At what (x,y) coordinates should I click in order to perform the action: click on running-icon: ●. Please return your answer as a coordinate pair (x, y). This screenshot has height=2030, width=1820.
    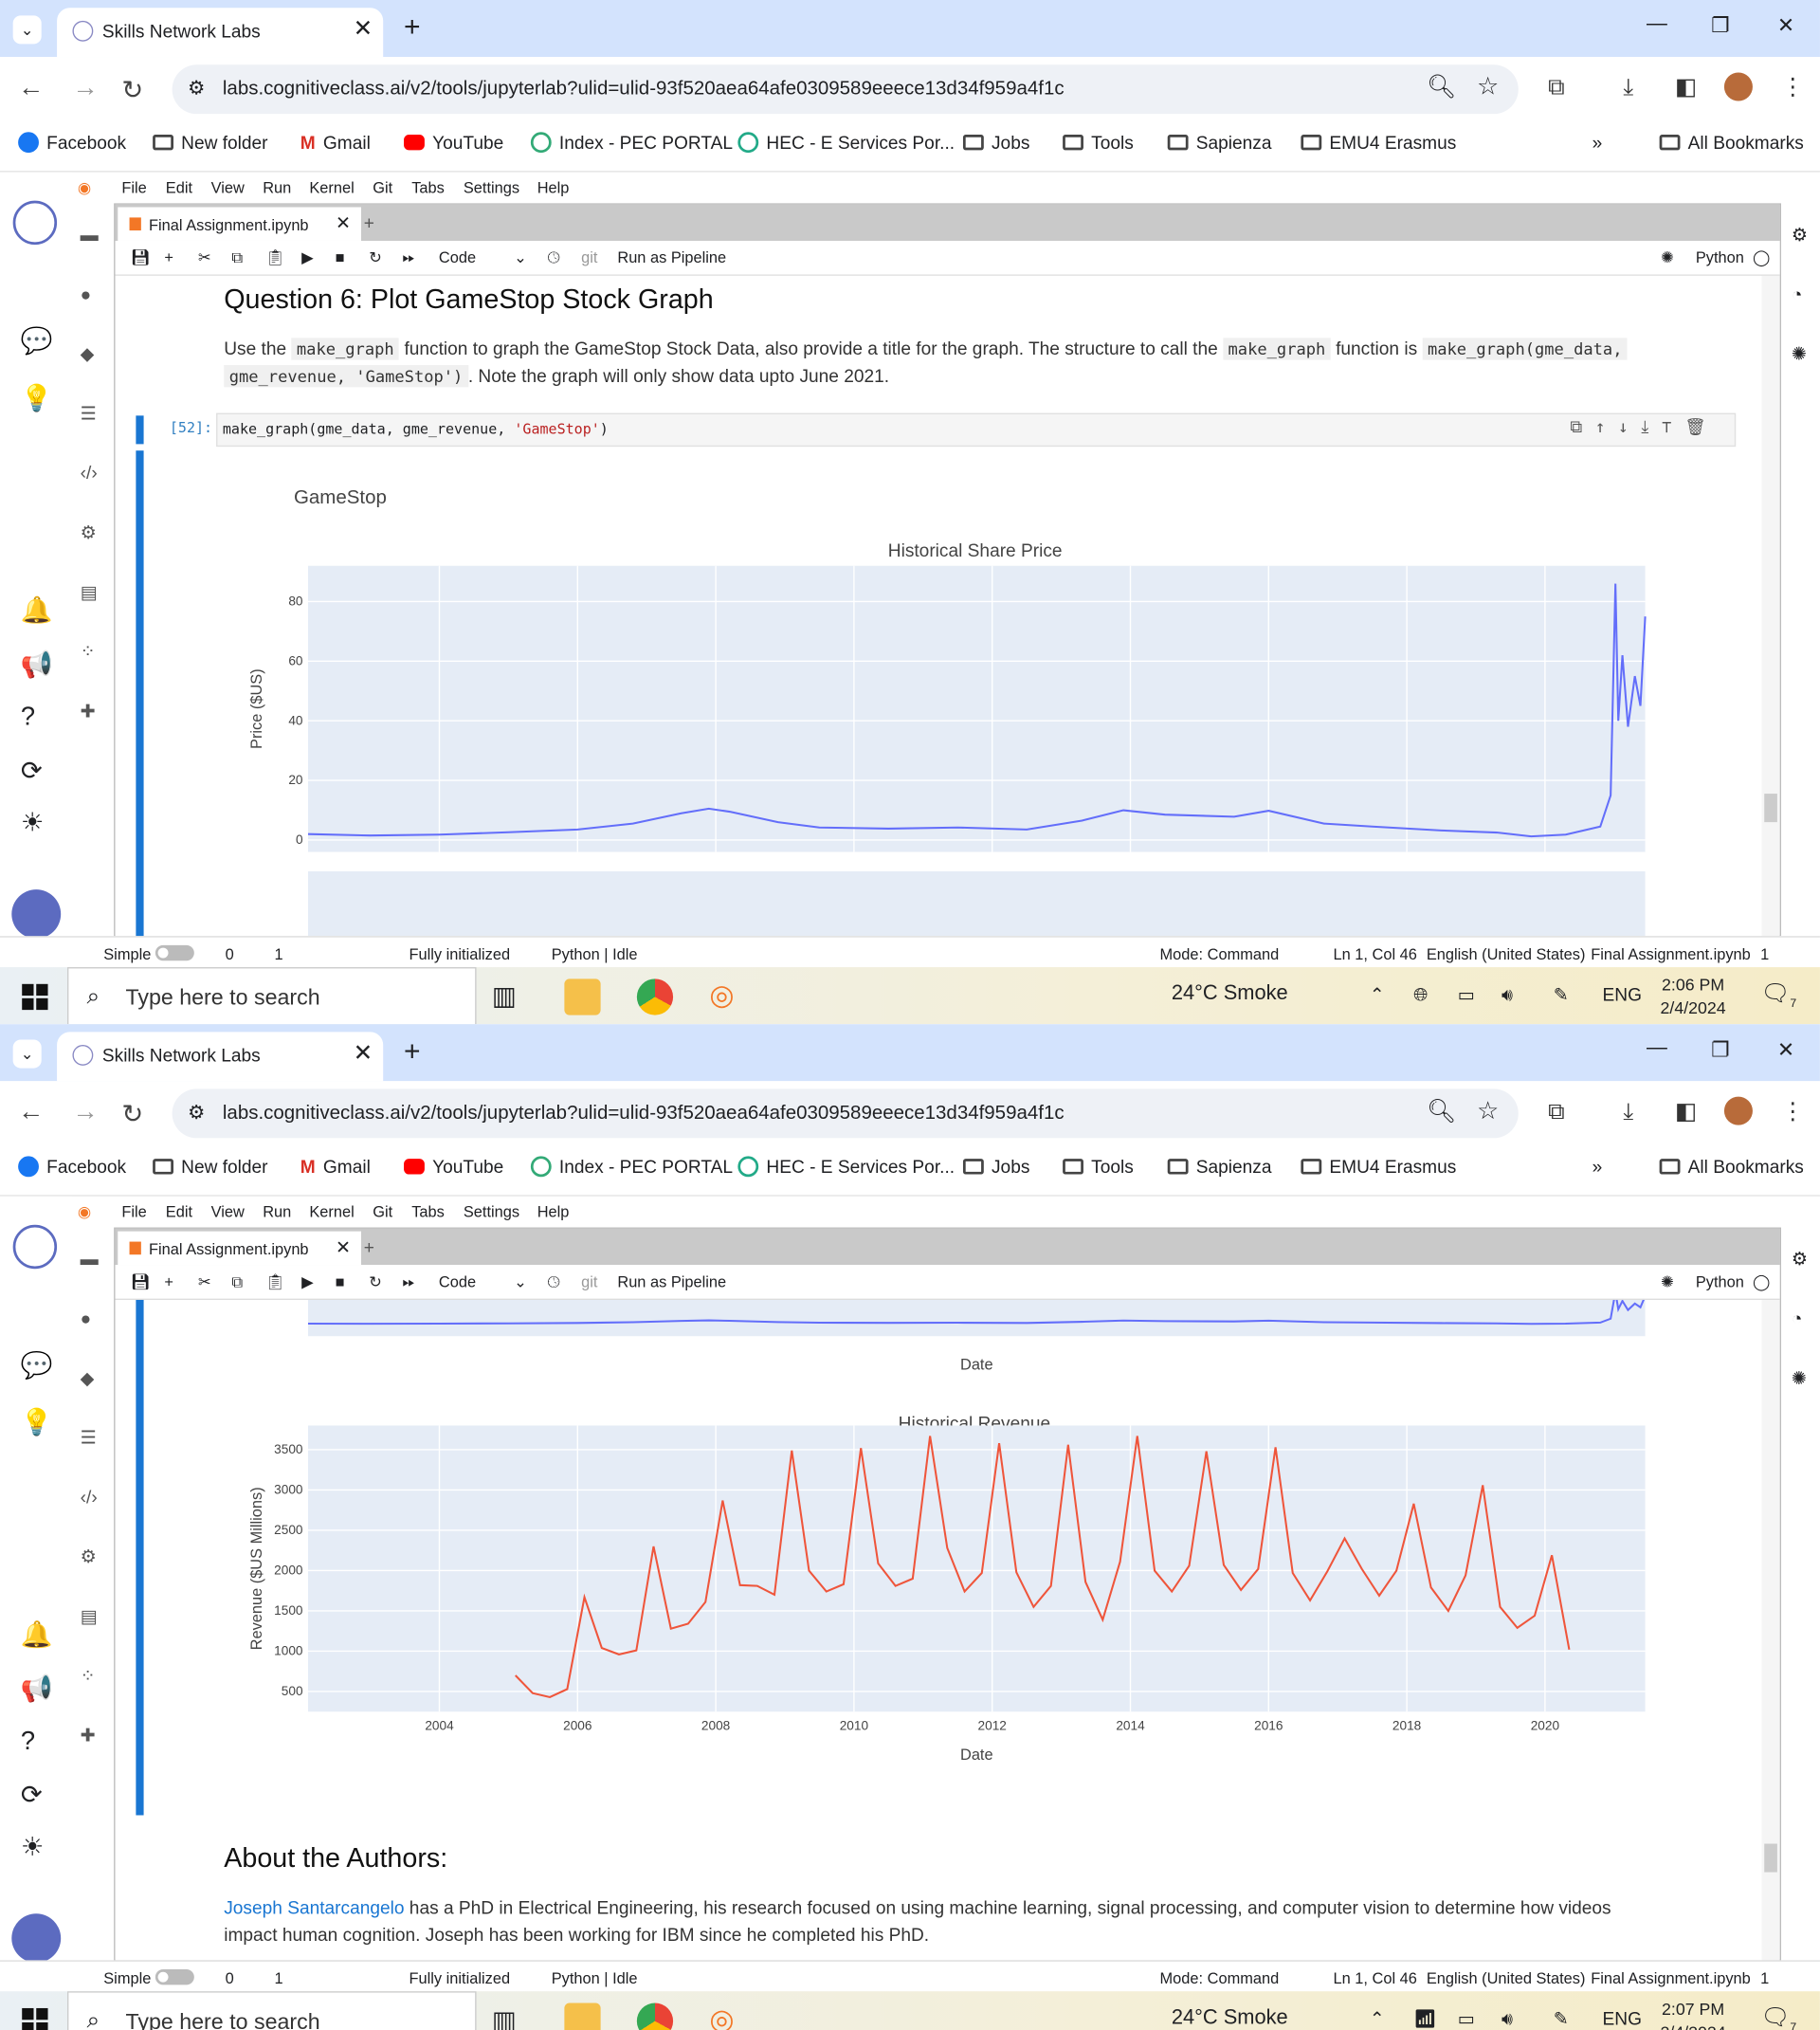
    Looking at the image, I should click on (86, 293).